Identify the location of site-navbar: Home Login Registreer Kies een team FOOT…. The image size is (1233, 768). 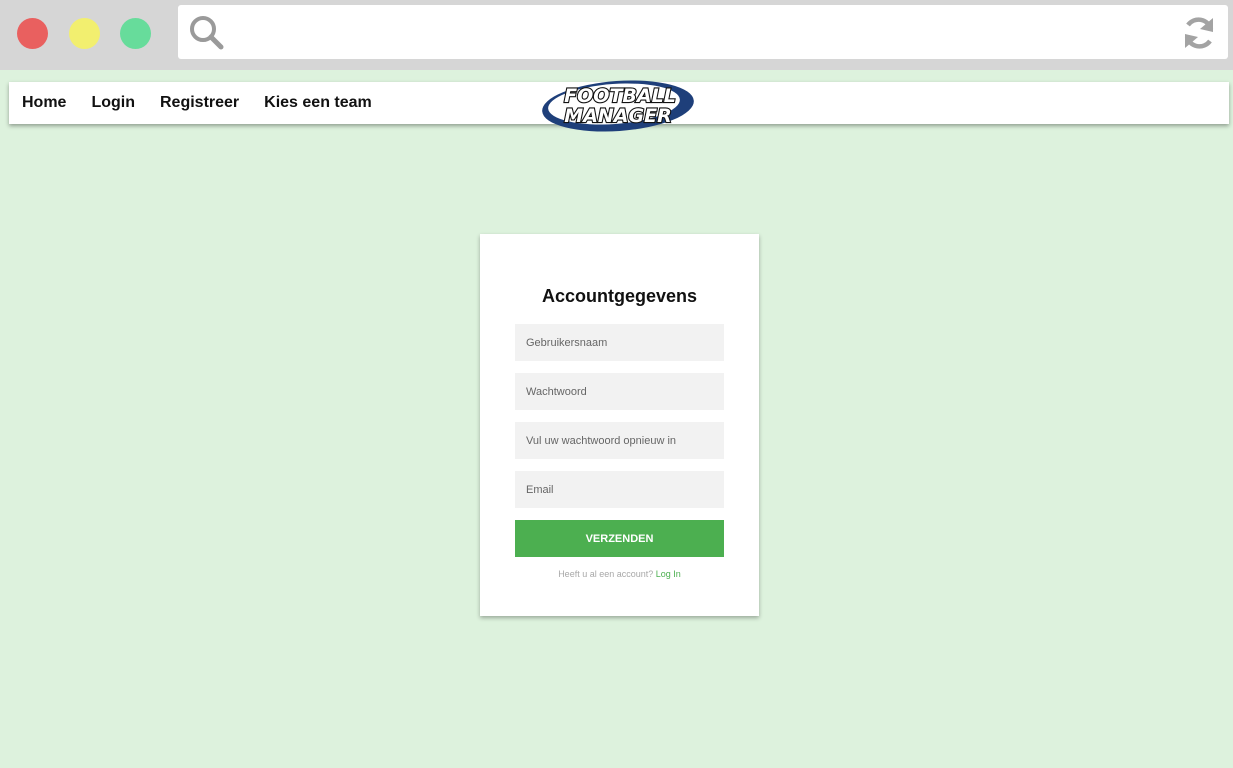
(619, 106).